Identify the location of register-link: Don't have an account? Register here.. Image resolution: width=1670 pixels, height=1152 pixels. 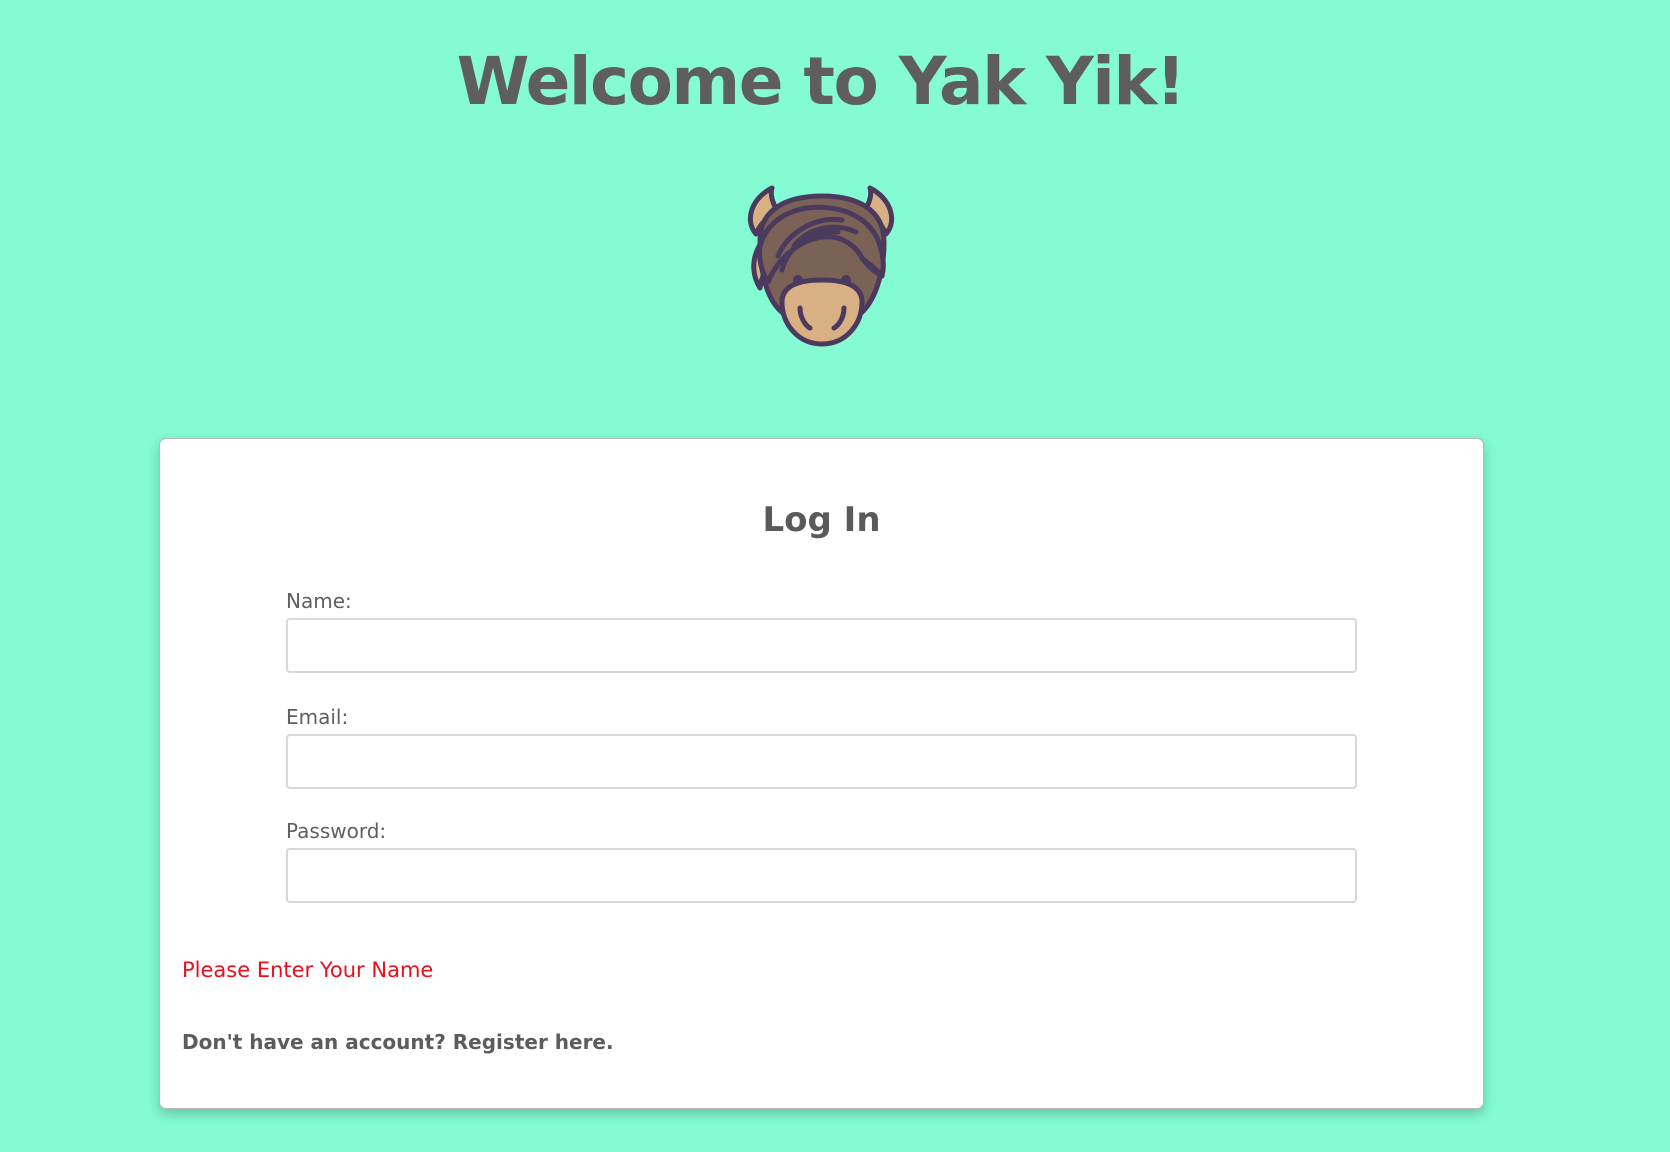
(398, 1042).